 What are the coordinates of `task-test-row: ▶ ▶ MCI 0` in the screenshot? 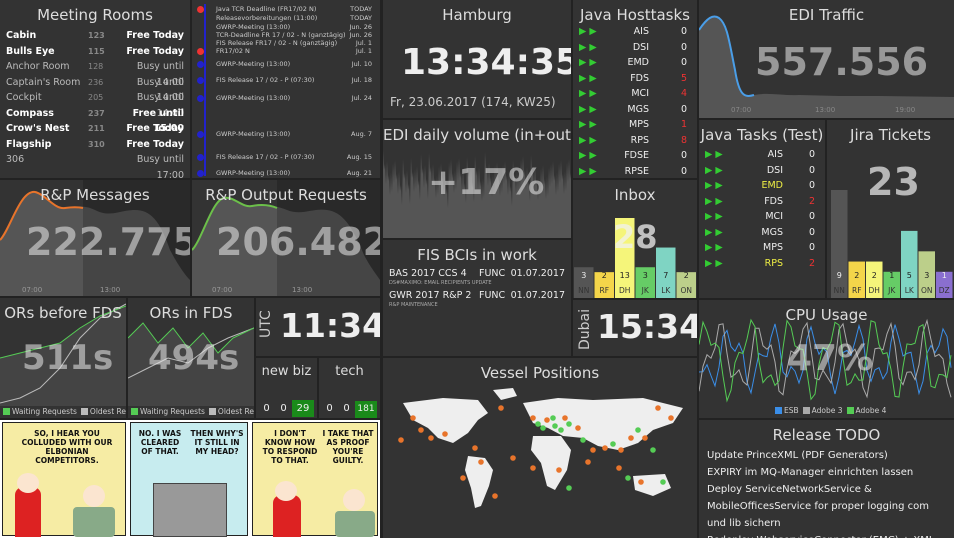 It's located at (762, 217).